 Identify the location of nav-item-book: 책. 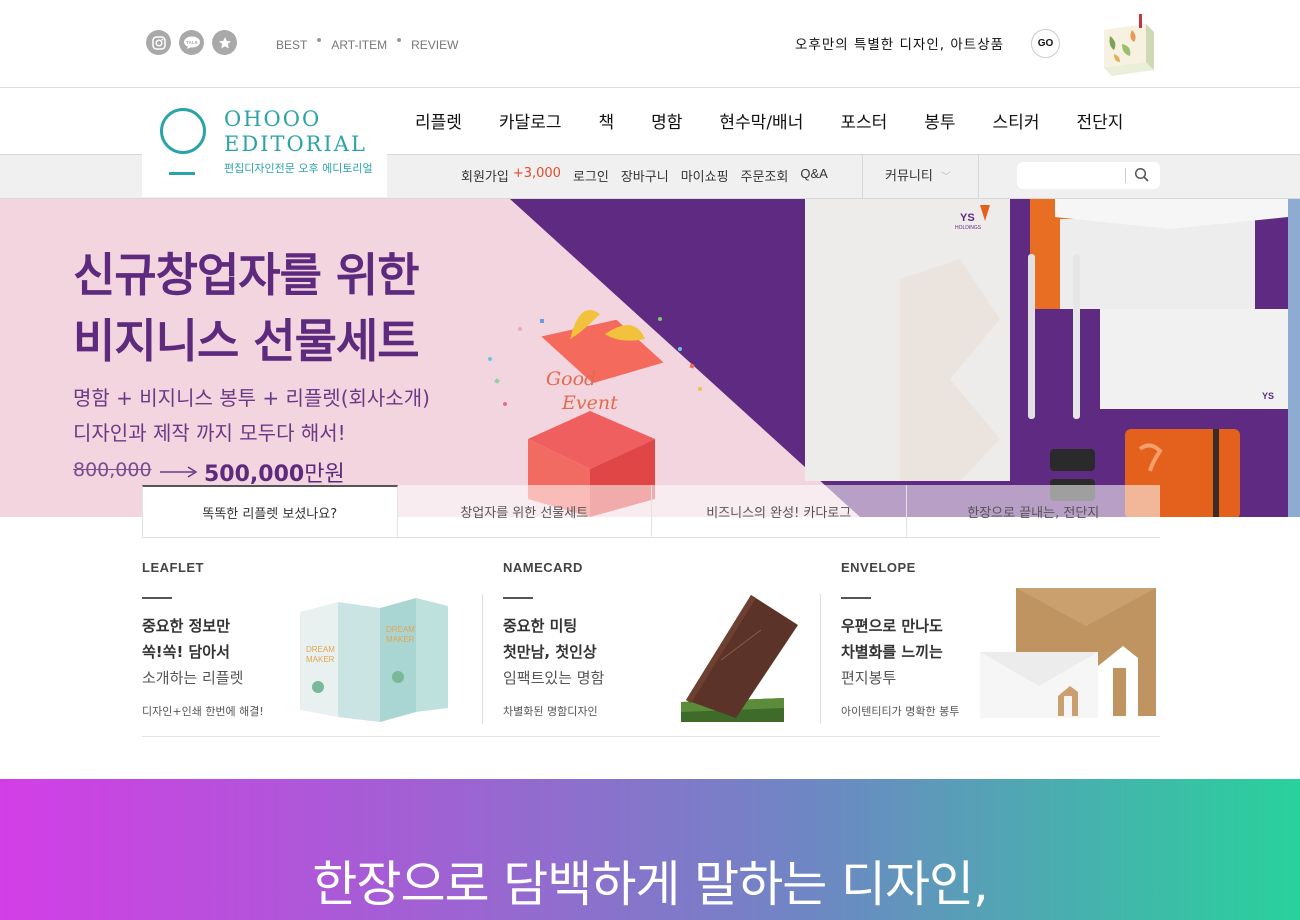
(606, 120).